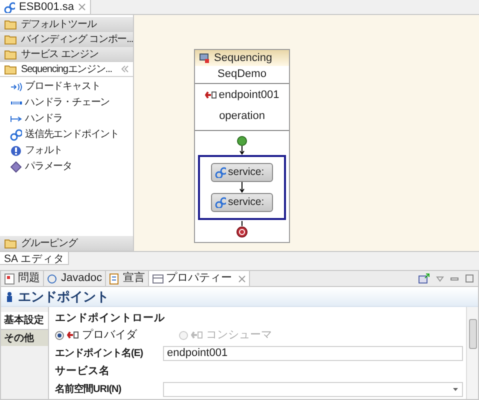  I want to click on side-tab: その他, so click(24, 337).